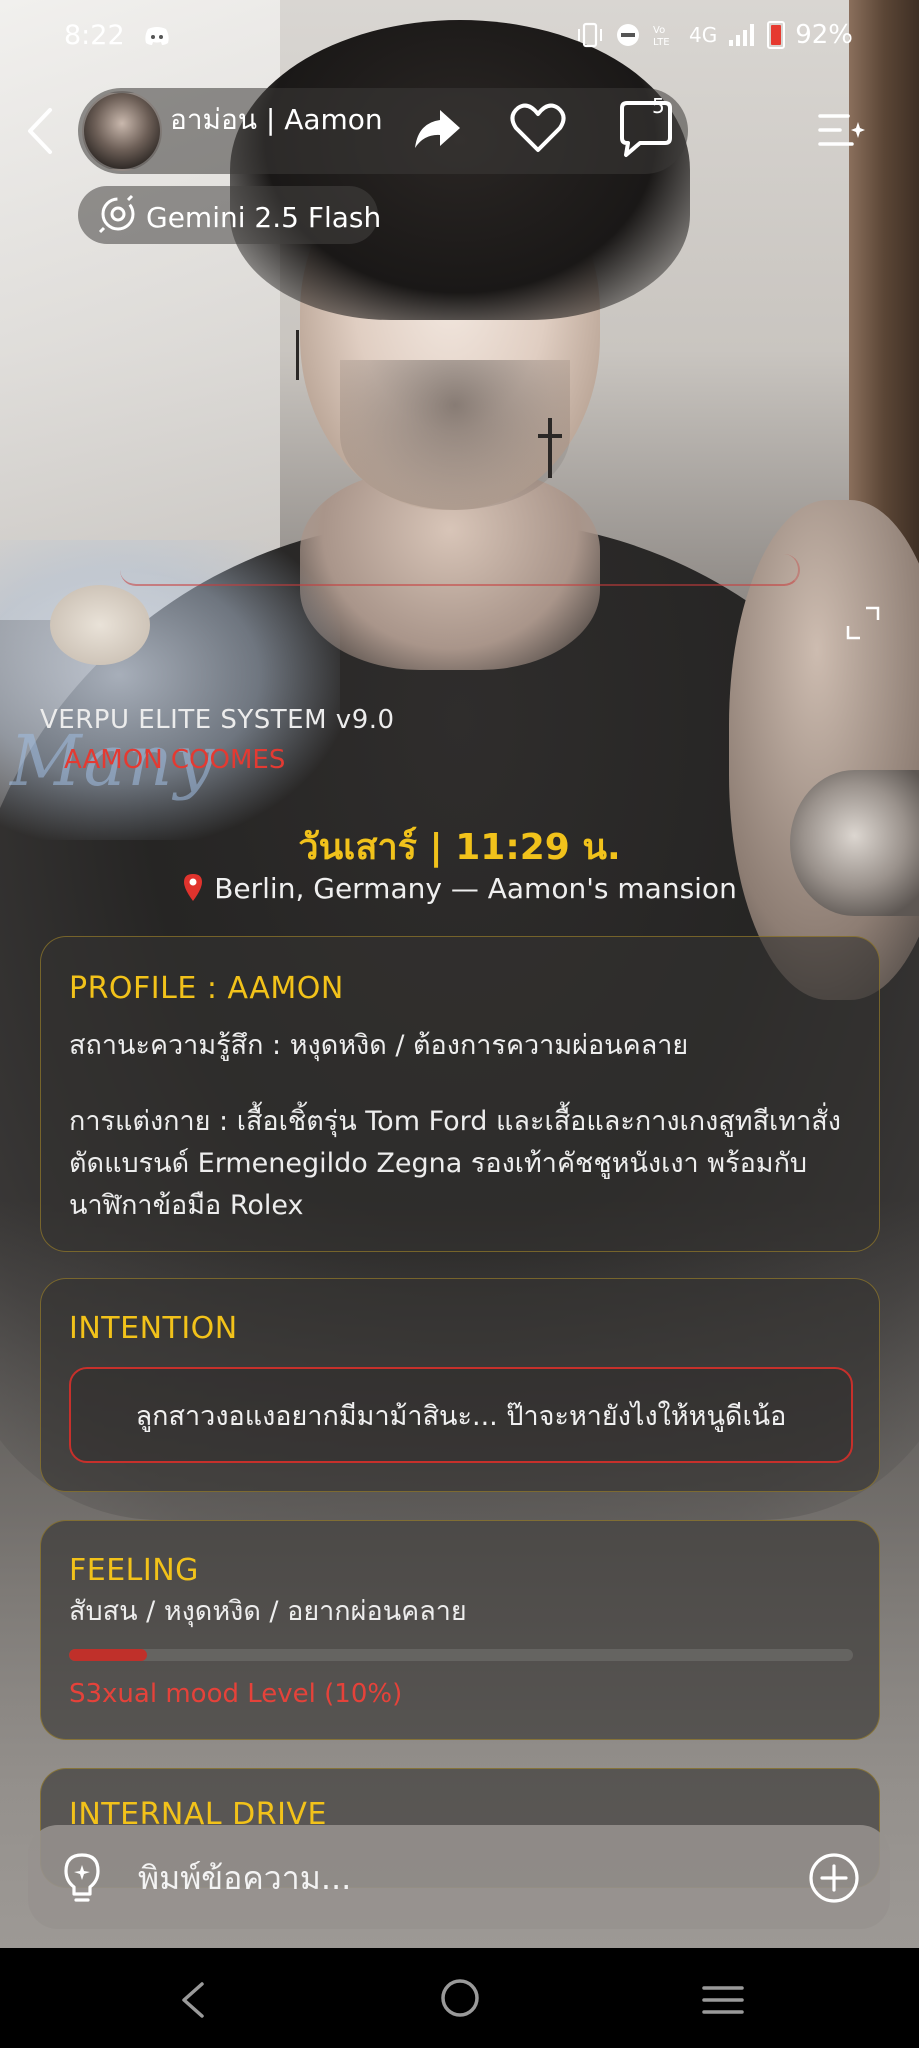 The width and height of the screenshot is (919, 2048). What do you see at coordinates (627, 35) in the screenshot?
I see `dnd-icon` at bounding box center [627, 35].